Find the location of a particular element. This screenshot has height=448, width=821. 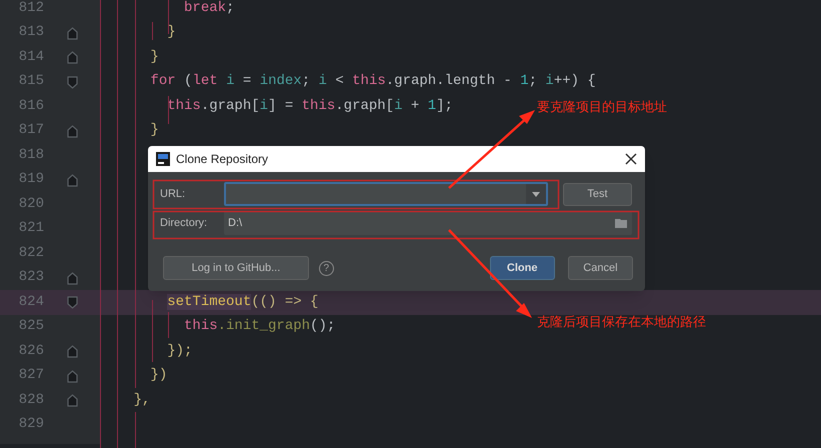

directory-field: D:\ is located at coordinates (428, 223).